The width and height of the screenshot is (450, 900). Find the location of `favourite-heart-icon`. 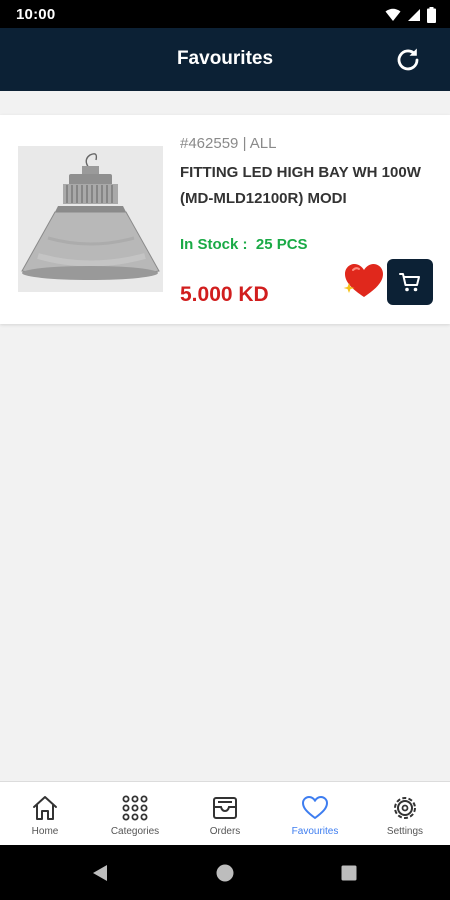

favourite-heart-icon is located at coordinates (363, 281).